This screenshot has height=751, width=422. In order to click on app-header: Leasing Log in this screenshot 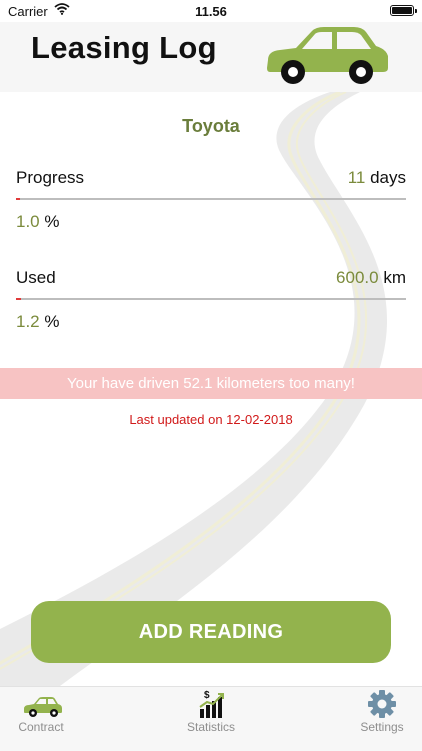, I will do `click(211, 57)`.